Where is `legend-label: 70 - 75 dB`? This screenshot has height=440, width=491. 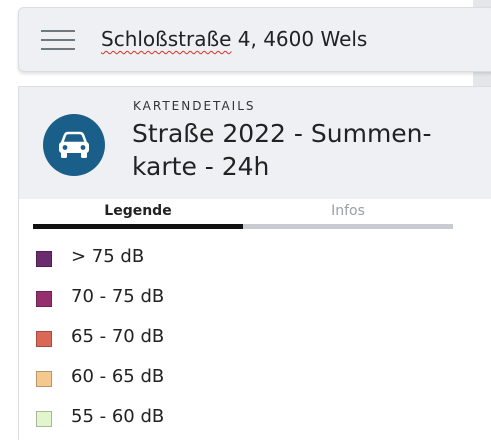 legend-label: 70 - 75 dB is located at coordinates (118, 296).